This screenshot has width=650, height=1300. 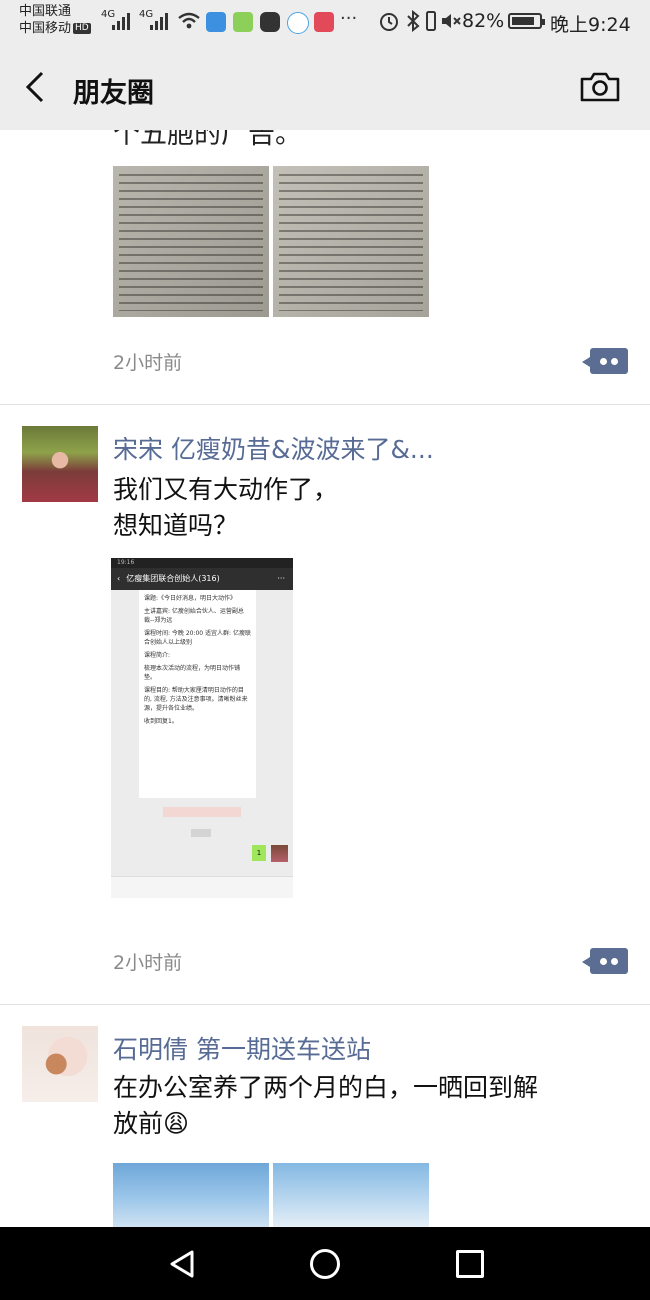 I want to click on author-name: 石明倩 第一期送车送站, so click(x=242, y=1048).